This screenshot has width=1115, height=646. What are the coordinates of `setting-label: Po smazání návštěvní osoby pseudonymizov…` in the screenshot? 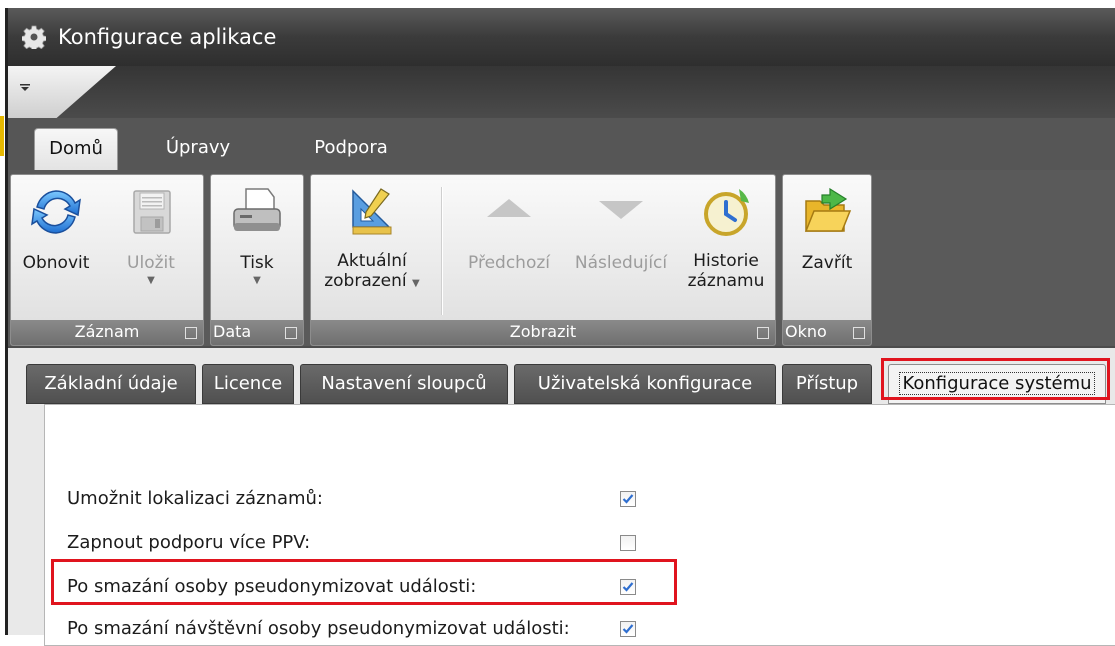 It's located at (318, 628).